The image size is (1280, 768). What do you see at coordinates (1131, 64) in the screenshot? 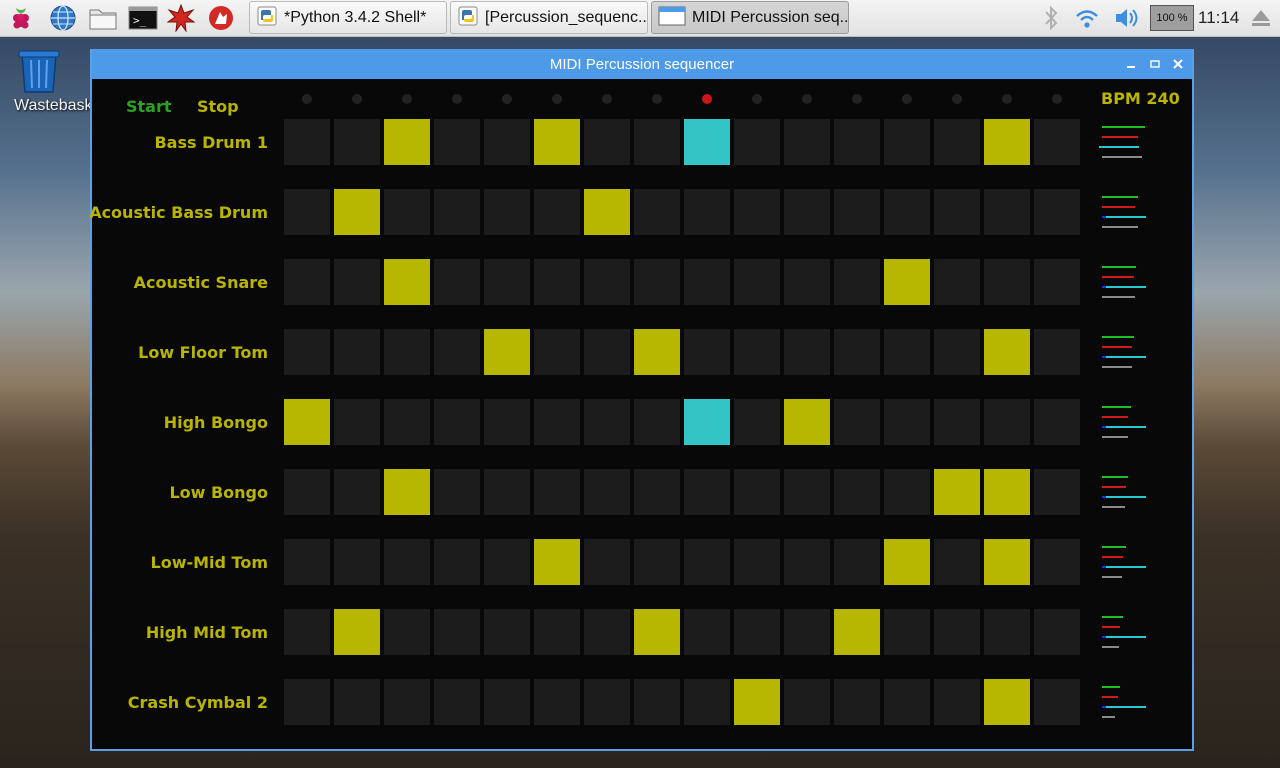
I see `minimize-button` at bounding box center [1131, 64].